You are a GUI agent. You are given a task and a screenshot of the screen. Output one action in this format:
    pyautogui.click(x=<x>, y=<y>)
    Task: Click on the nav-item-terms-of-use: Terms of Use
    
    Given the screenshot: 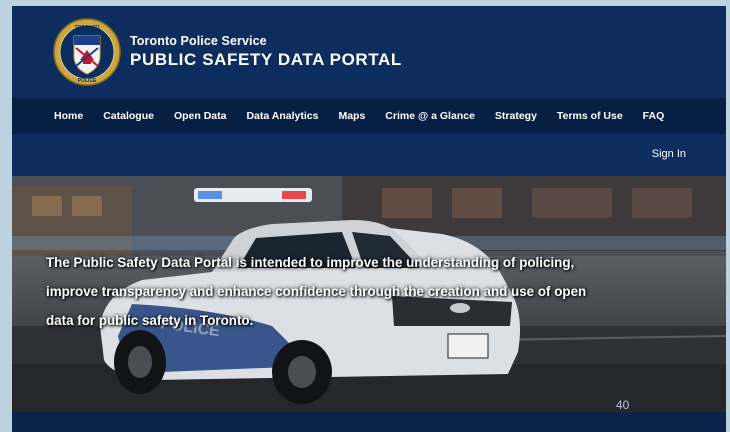 What is the action you would take?
    pyautogui.click(x=590, y=116)
    